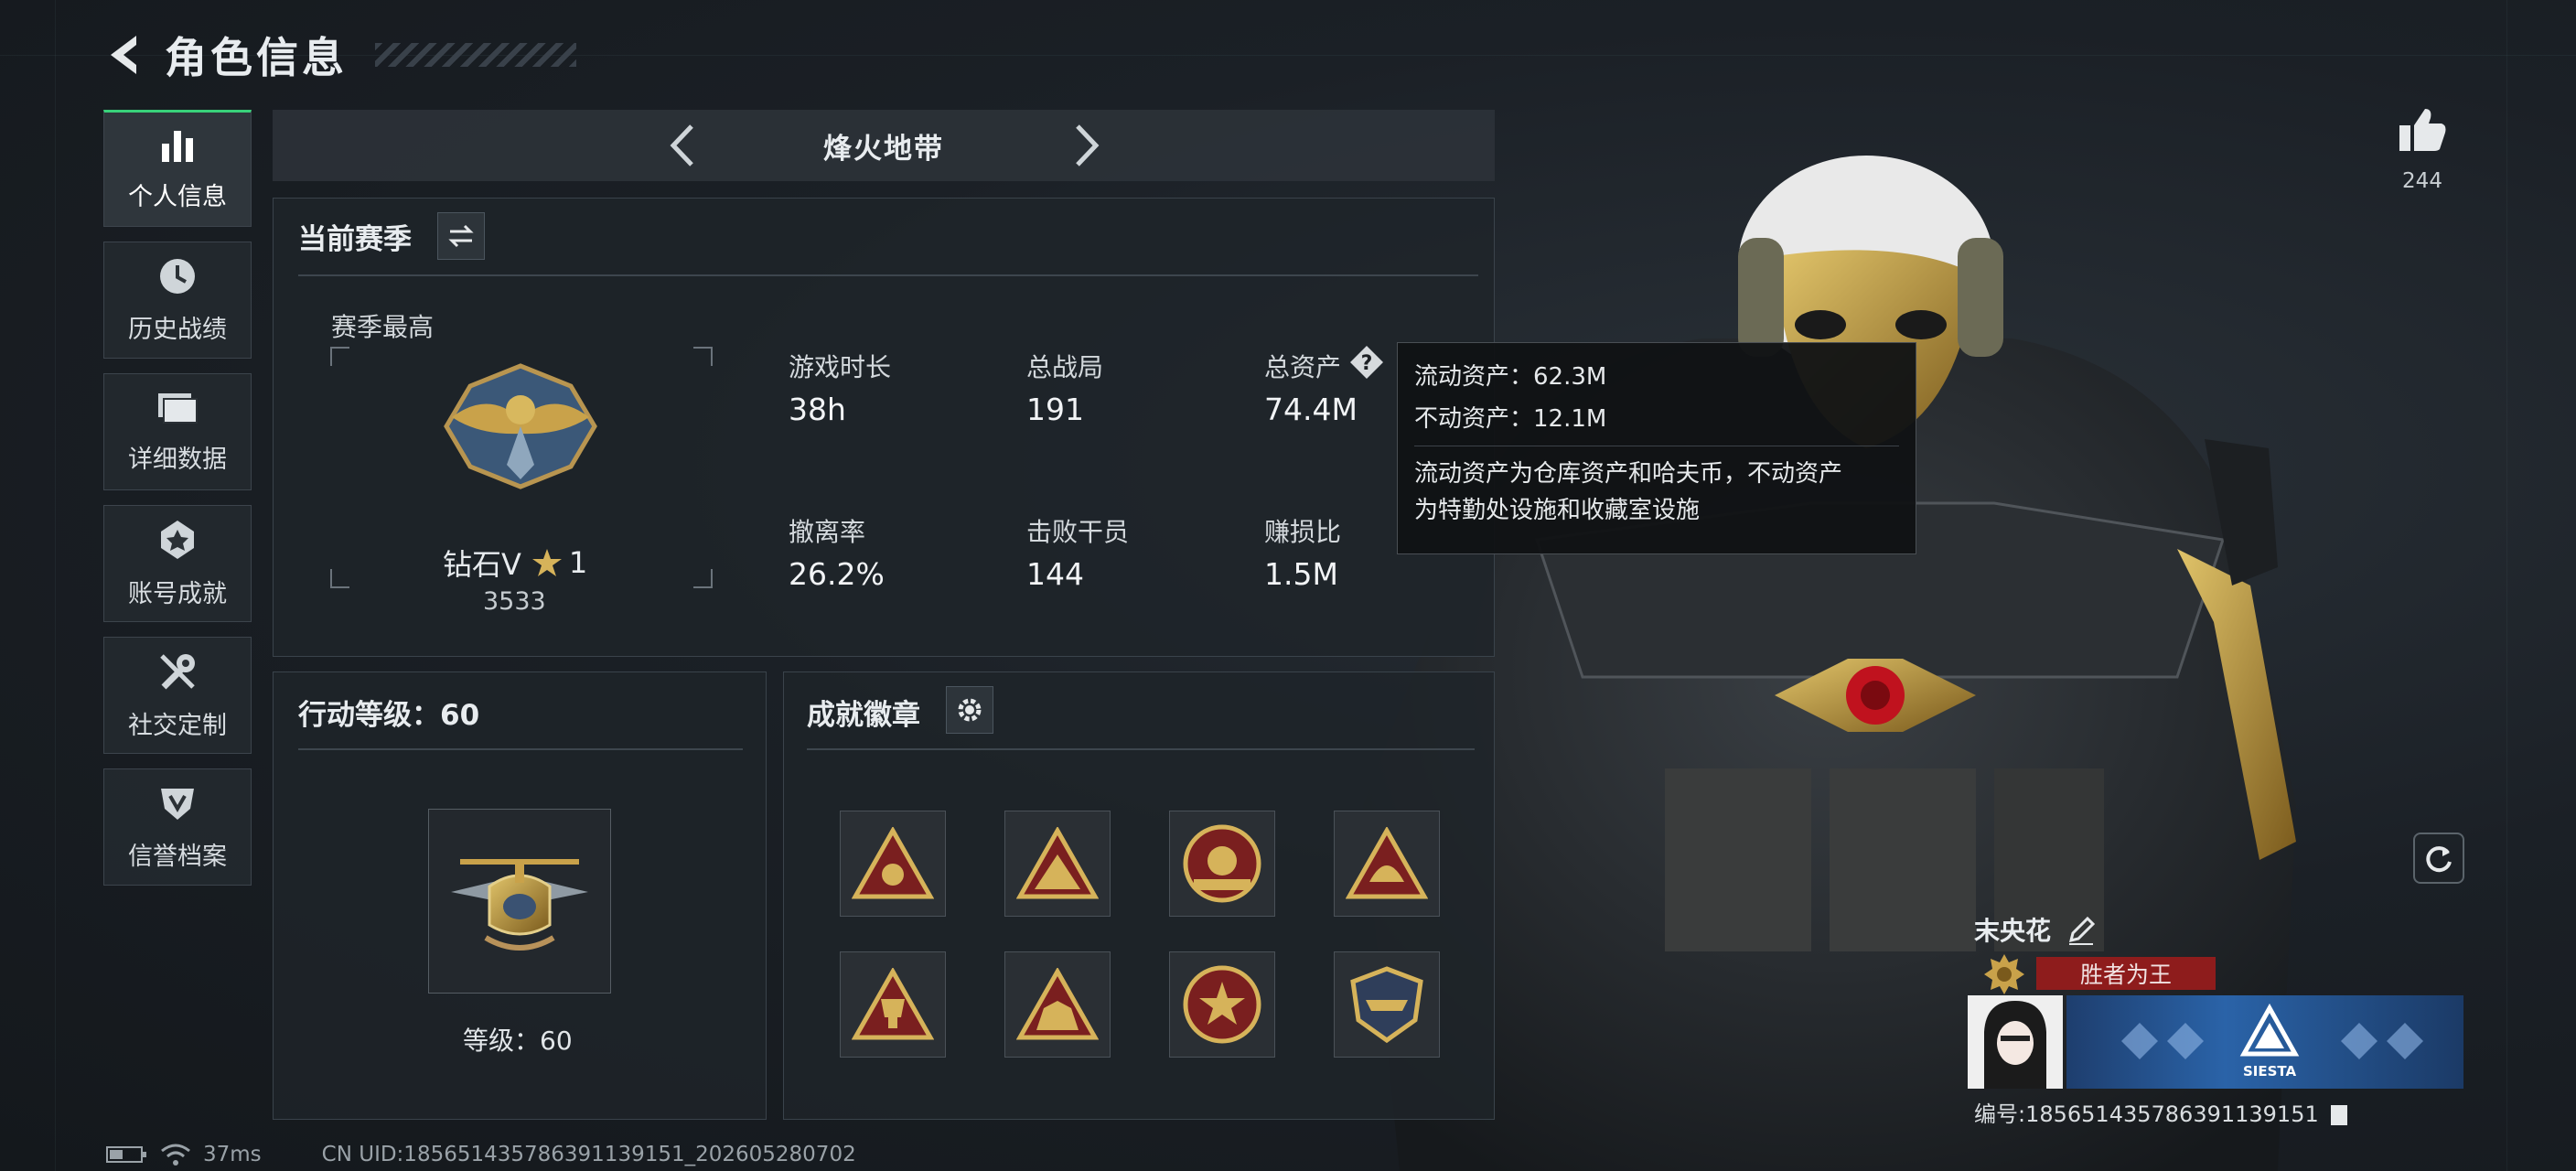 Image resolution: width=2576 pixels, height=1171 pixels. I want to click on sidebar-item-label: 社交定制, so click(177, 725).